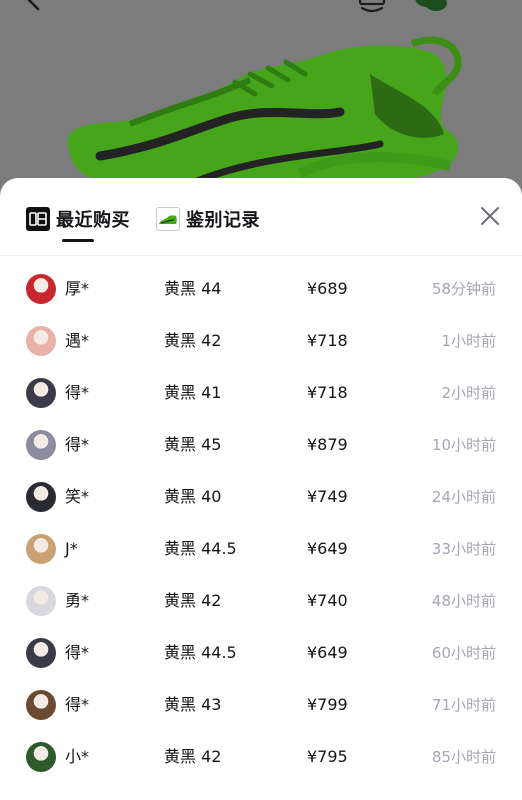 This screenshot has height=800, width=522. I want to click on brand-logo-icon, so click(372, 7).